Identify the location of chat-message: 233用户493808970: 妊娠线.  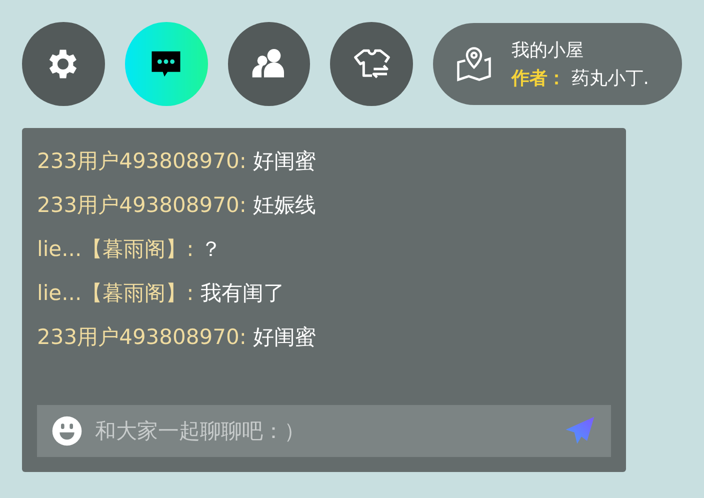
(177, 205).